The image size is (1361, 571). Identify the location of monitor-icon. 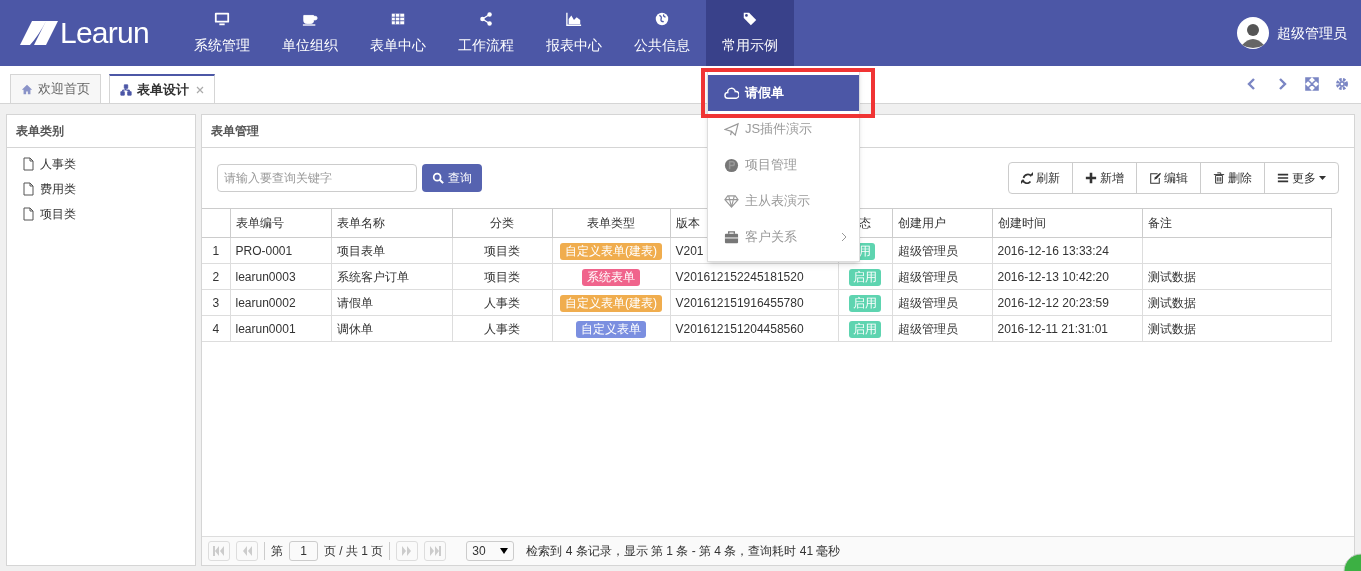
(222, 18).